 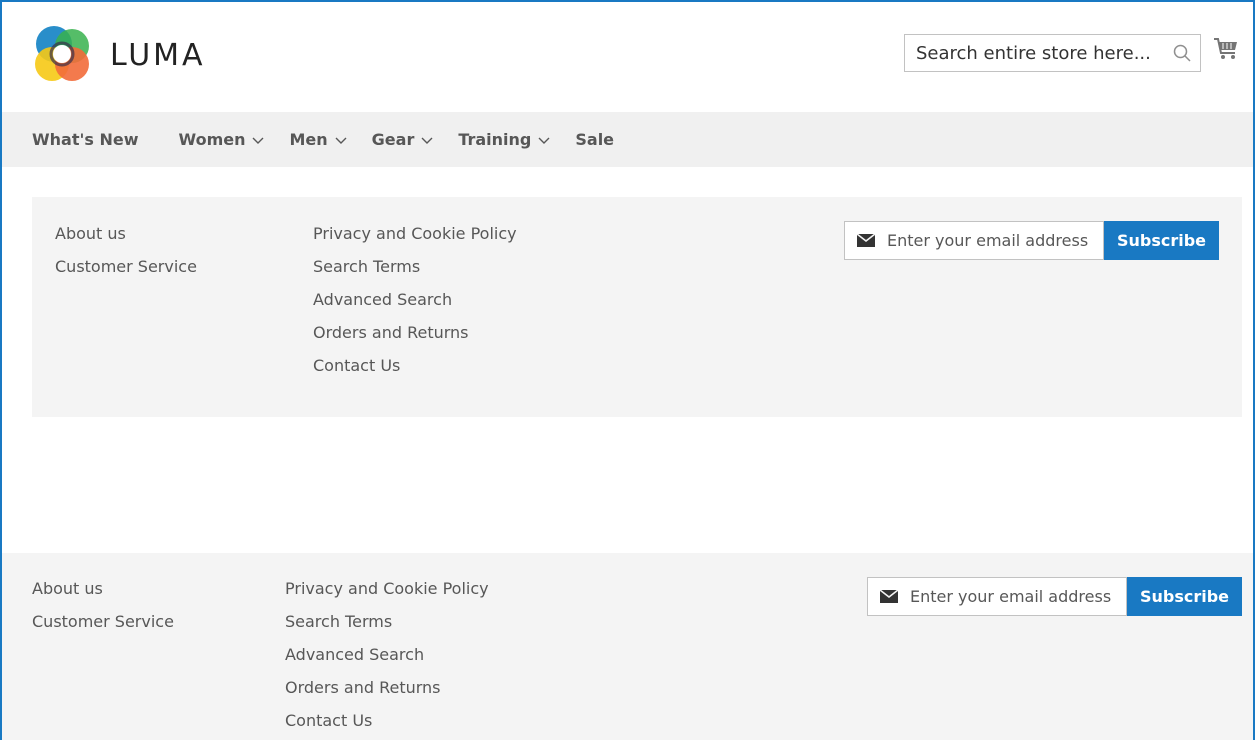 I want to click on nav-item-label: Training, so click(x=495, y=139).